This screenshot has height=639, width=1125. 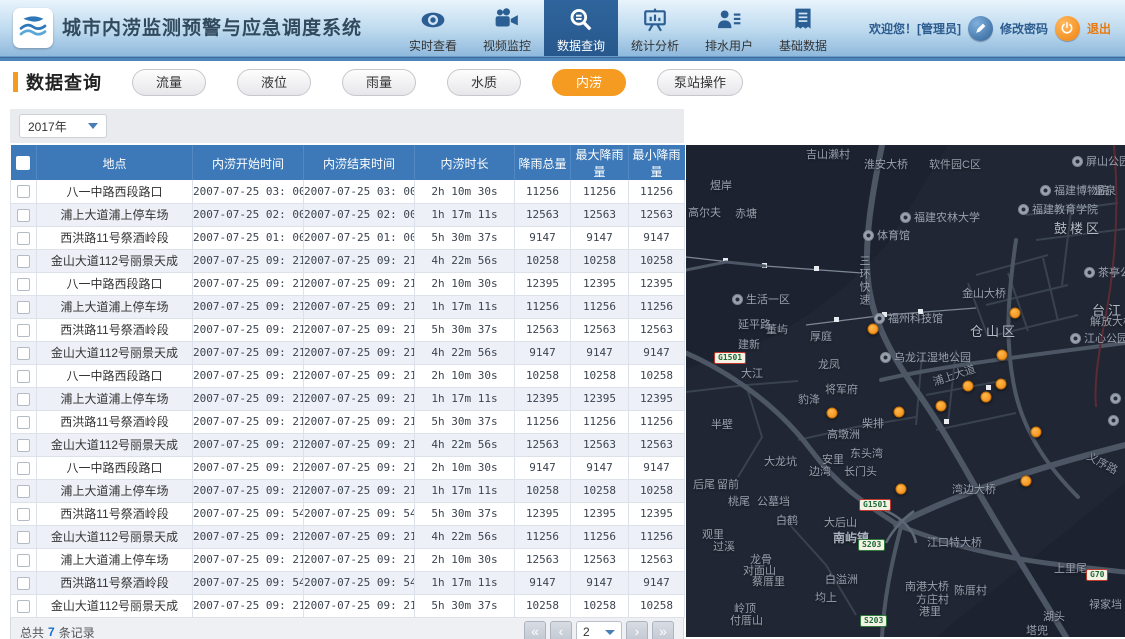 I want to click on map-label: 淮安大桥, so click(x=886, y=165).